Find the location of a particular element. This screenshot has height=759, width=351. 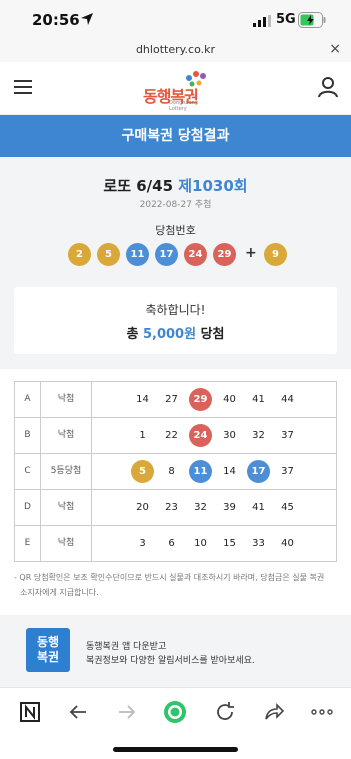

bonus-ball: 9 is located at coordinates (275, 254).